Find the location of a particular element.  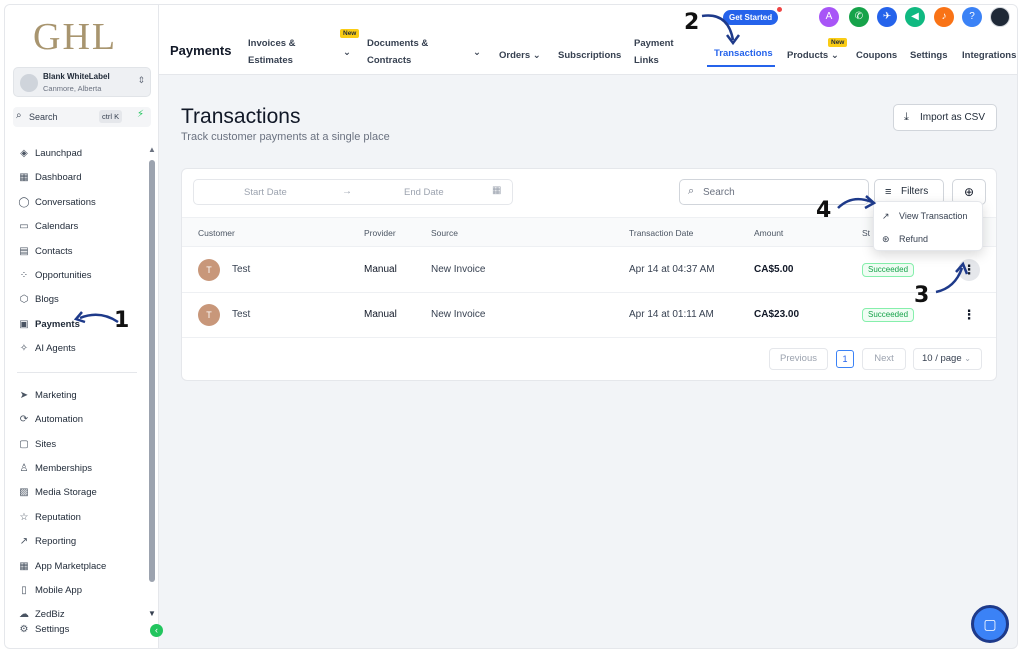

annotation-step-4: 4 is located at coordinates (826, 210).